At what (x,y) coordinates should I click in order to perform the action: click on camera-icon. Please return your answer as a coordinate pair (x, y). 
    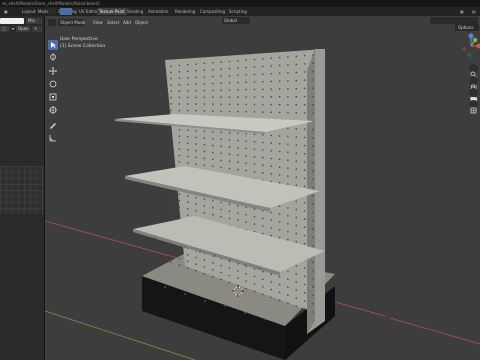
    Looking at the image, I should click on (473, 94).